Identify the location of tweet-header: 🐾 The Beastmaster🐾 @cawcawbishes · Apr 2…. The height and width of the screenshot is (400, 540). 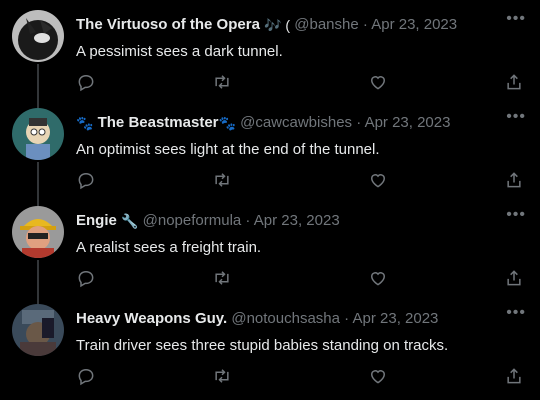
(288, 123).